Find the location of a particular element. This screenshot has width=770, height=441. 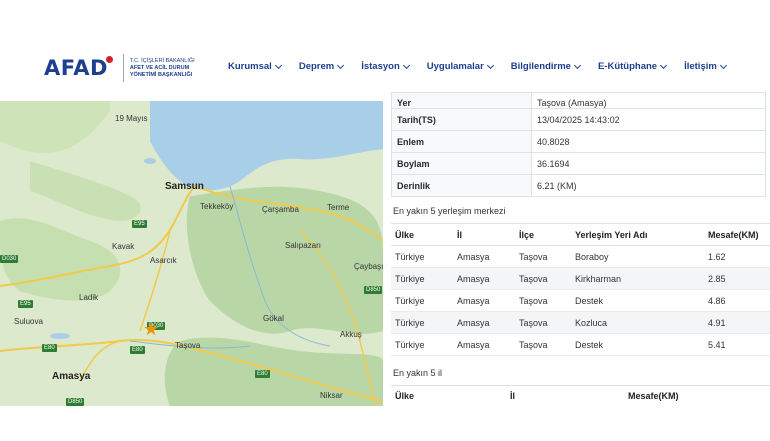

table-row: Türkiye Amasya Taşova Kozluca 4.91 is located at coordinates (580, 322).